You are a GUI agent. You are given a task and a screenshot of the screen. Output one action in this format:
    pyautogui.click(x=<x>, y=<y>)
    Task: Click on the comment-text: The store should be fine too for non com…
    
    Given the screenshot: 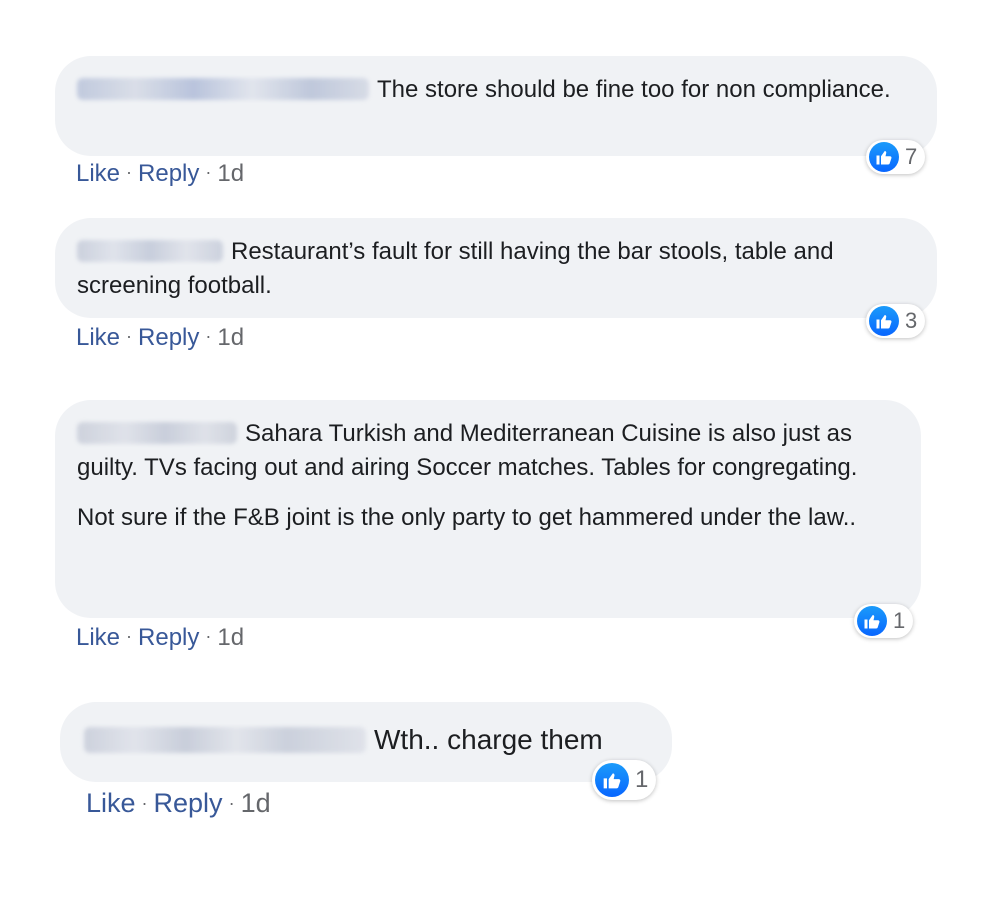 What is the action you would take?
    pyautogui.click(x=634, y=89)
    